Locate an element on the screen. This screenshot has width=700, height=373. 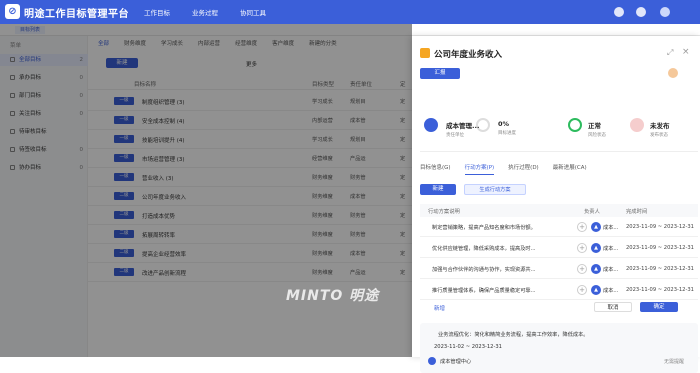
notification-icon is located at coordinates (619, 12).